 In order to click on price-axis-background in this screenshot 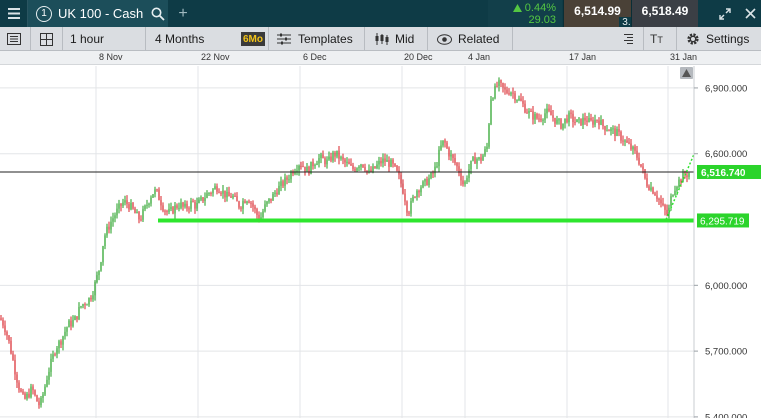, I will do `click(727, 242)`.